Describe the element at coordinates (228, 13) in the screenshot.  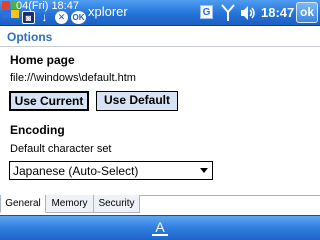
I see `signal-strength-icon` at that location.